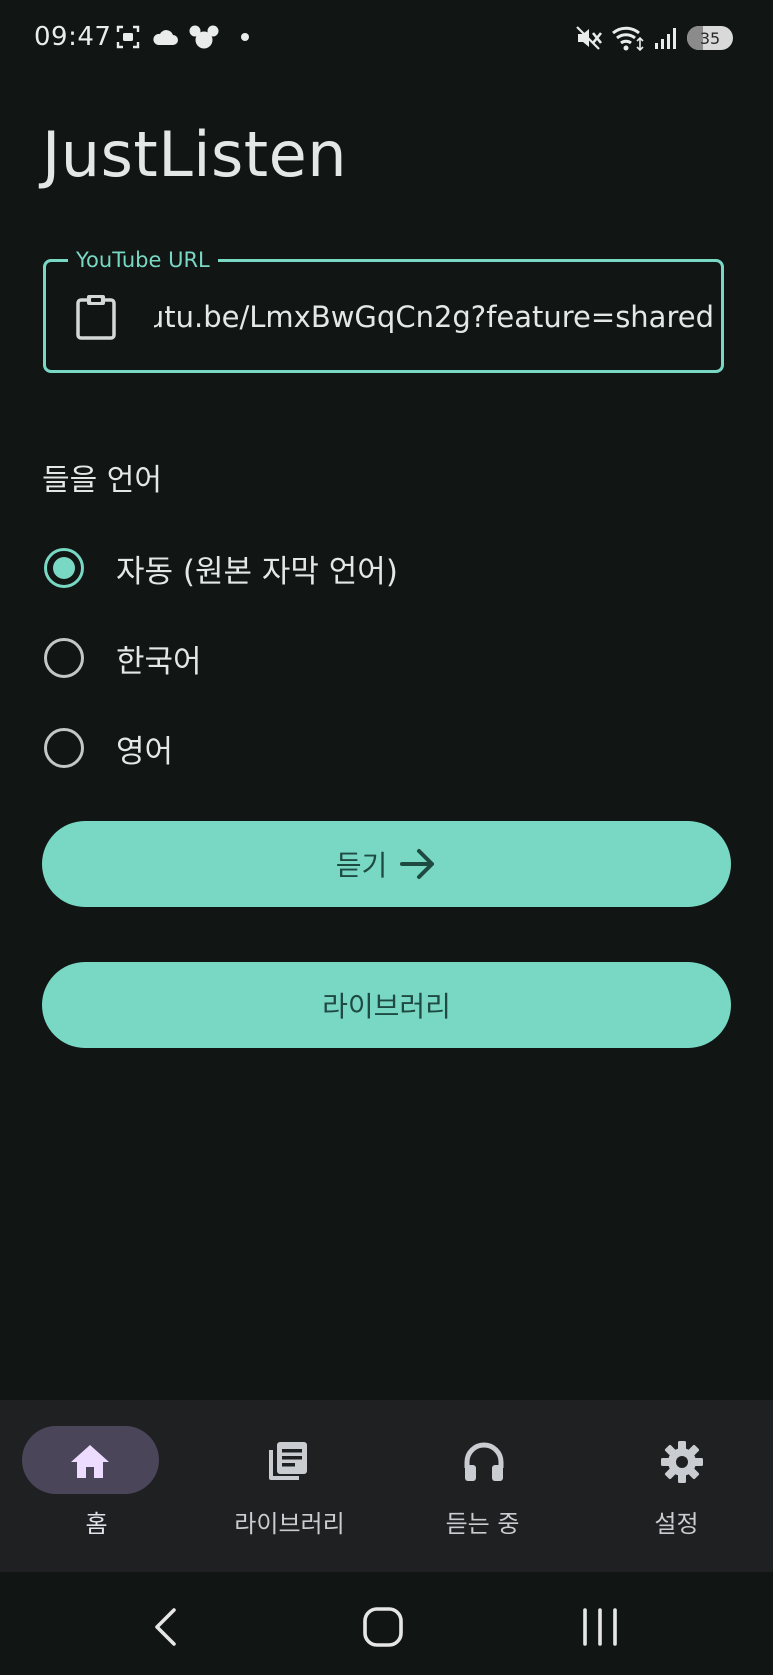 The height and width of the screenshot is (1675, 773). I want to click on clipboard-icon, so click(96, 317).